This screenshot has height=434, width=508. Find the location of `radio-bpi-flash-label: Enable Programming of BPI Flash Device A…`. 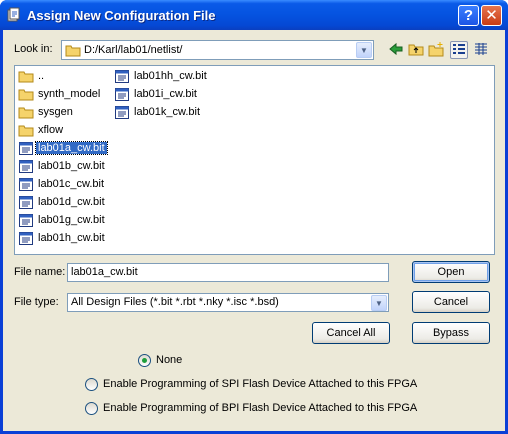

radio-bpi-flash-label: Enable Programming of BPI Flash Device A… is located at coordinates (260, 408).